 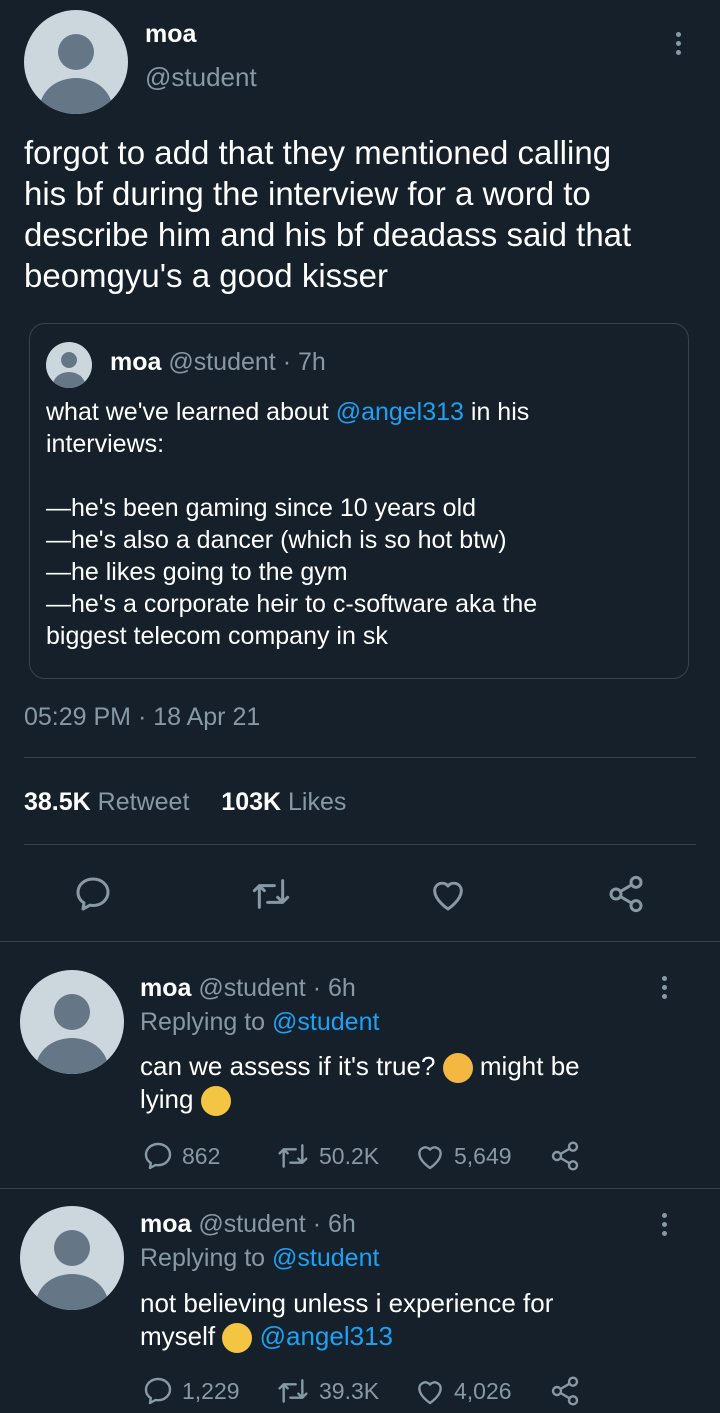 What do you see at coordinates (191, 1391) in the screenshot?
I see `reply-count: 1,229` at bounding box center [191, 1391].